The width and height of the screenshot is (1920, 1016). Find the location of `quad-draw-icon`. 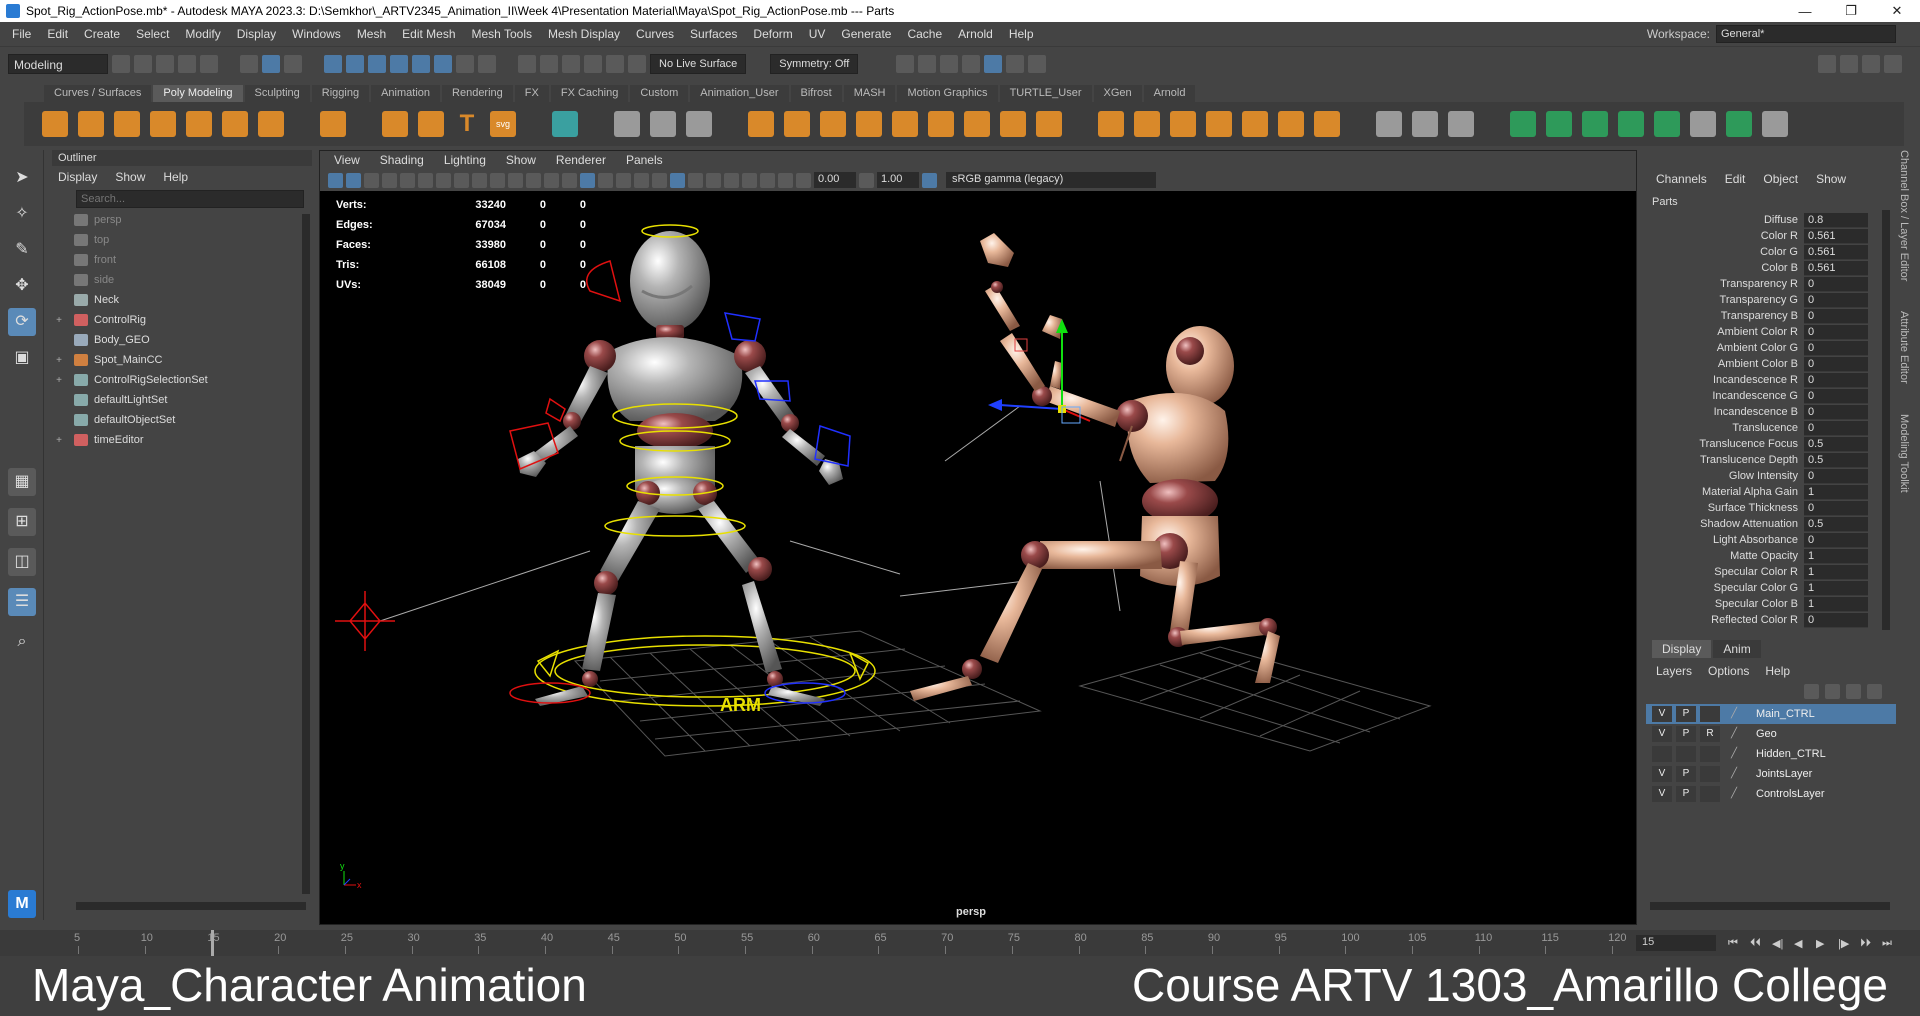

quad-draw-icon is located at coordinates (1461, 124).